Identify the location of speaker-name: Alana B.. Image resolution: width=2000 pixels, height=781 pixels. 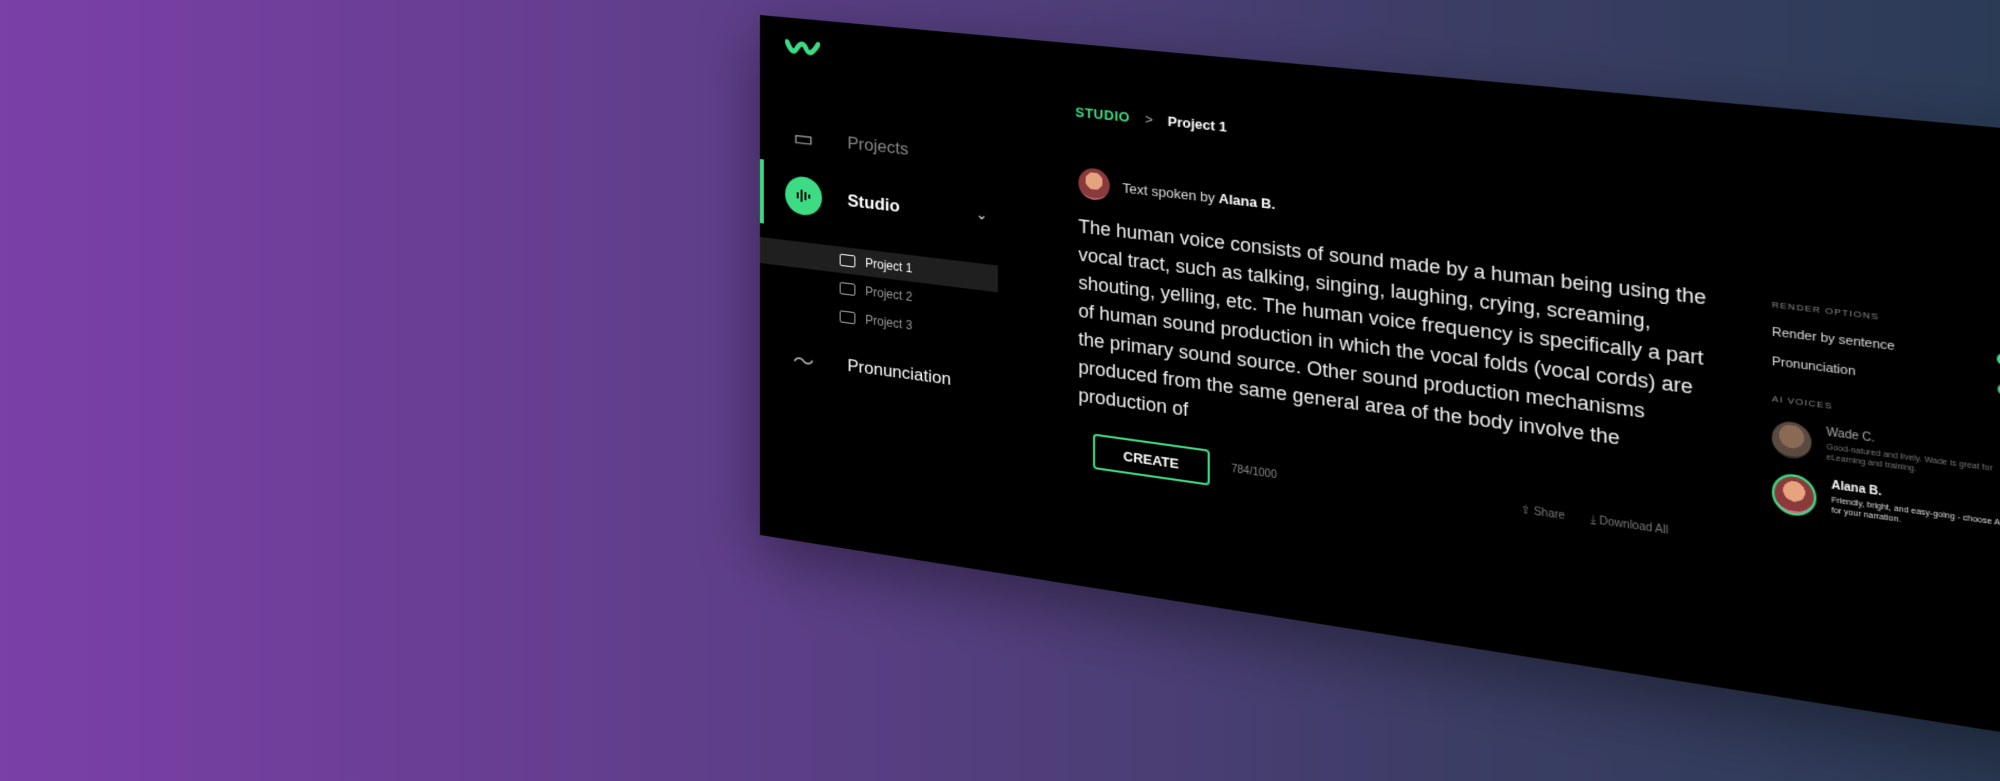
(1247, 200).